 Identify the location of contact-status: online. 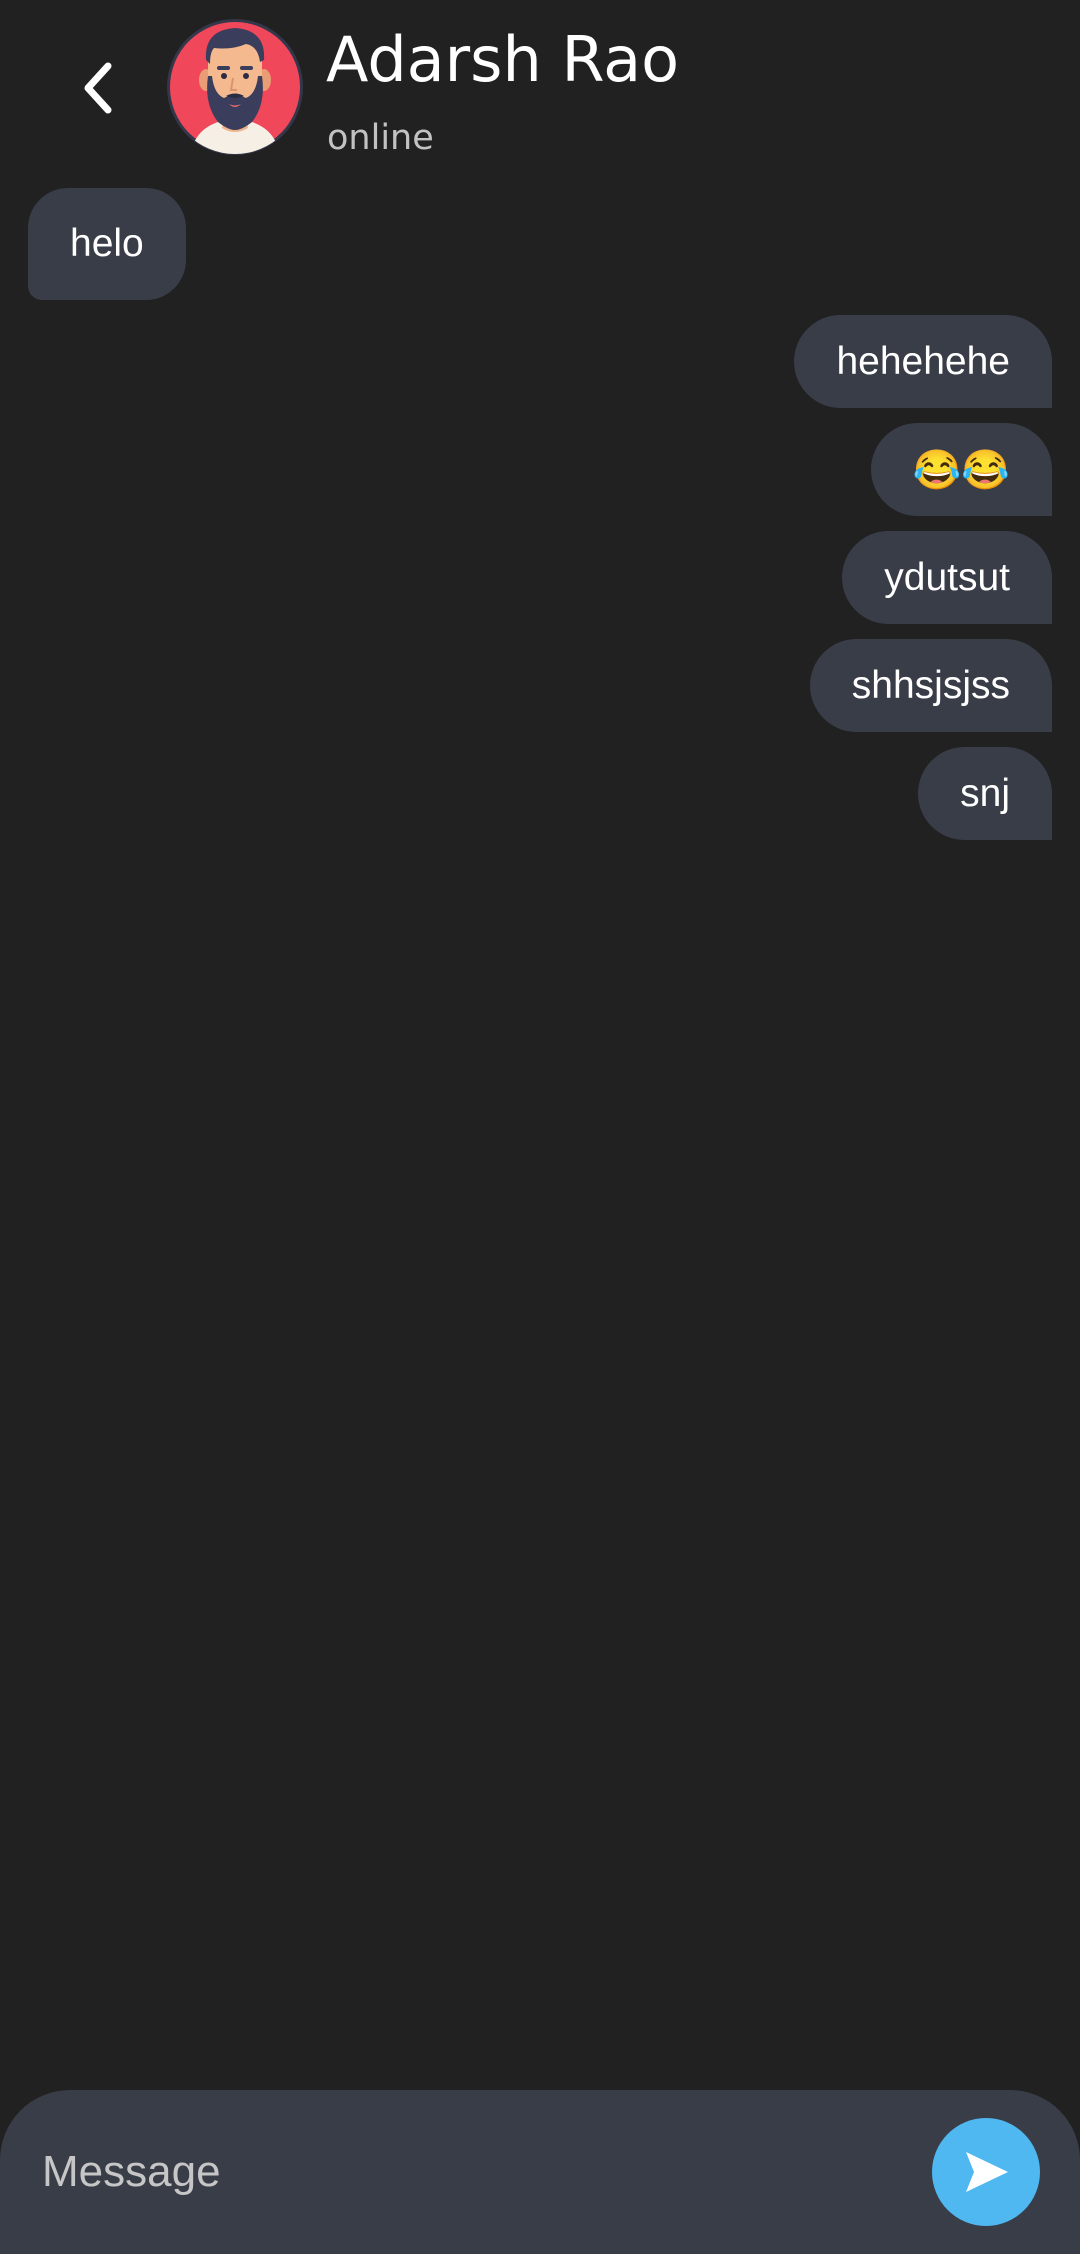
(380, 138).